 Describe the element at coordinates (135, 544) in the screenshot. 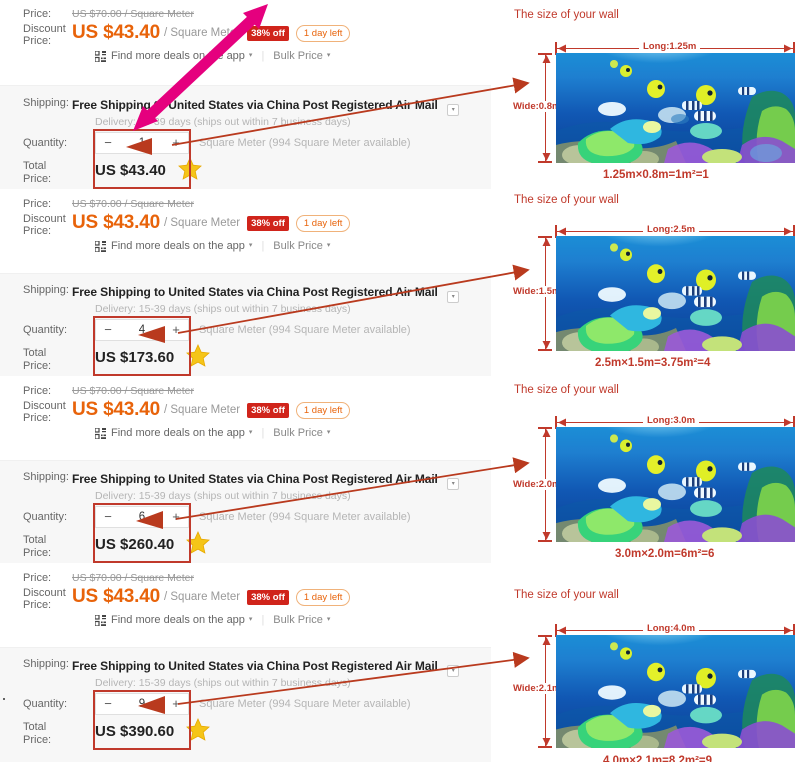

I see `total-price-value: US $260.40` at that location.